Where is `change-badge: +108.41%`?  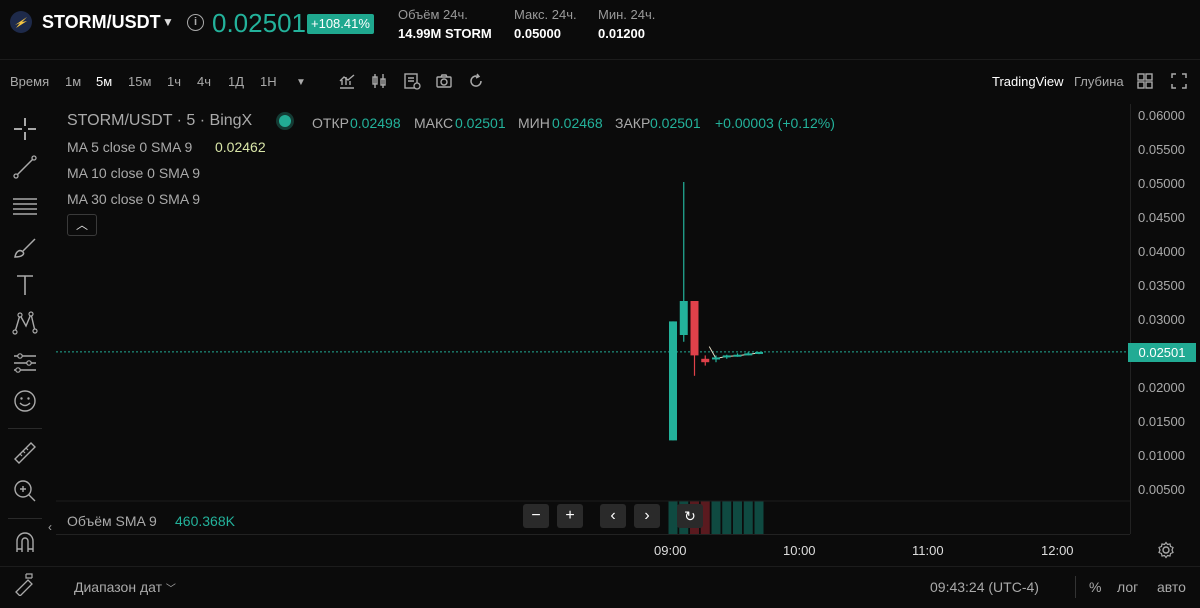 change-badge: +108.41% is located at coordinates (340, 24).